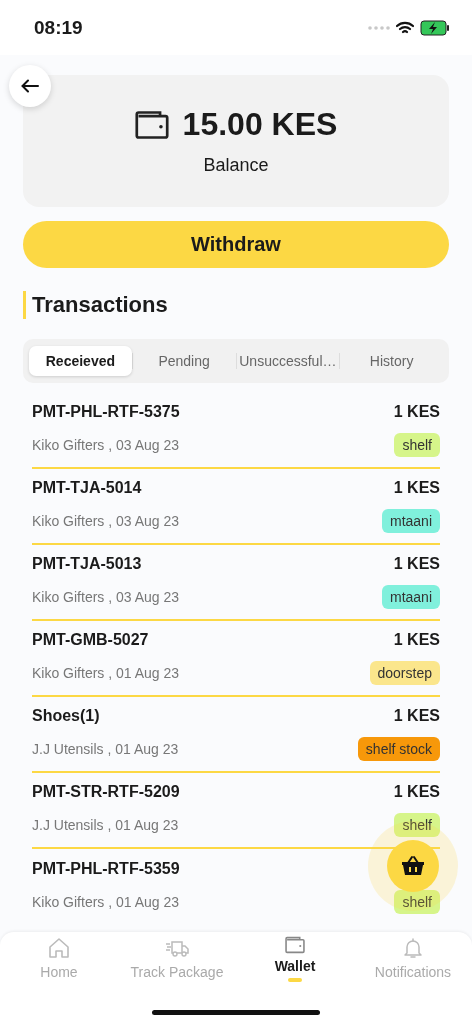 Image resolution: width=472 pixels, height=1024 pixels. What do you see at coordinates (59, 948) in the screenshot?
I see `home-icon` at bounding box center [59, 948].